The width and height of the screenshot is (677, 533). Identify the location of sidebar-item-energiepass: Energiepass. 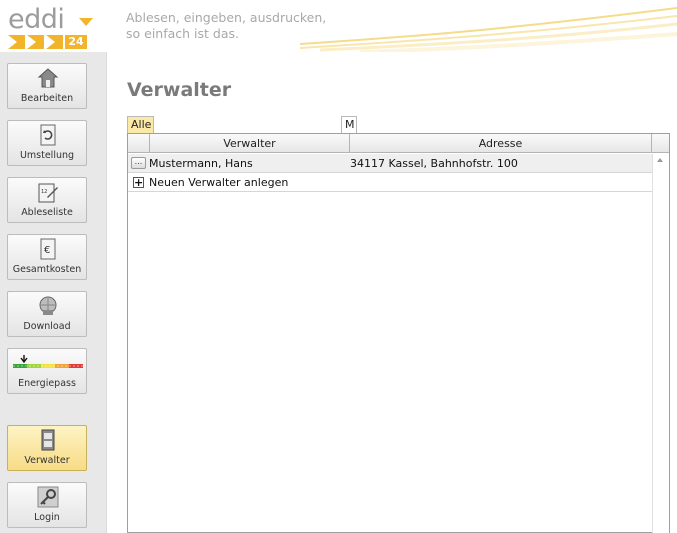
(47, 371).